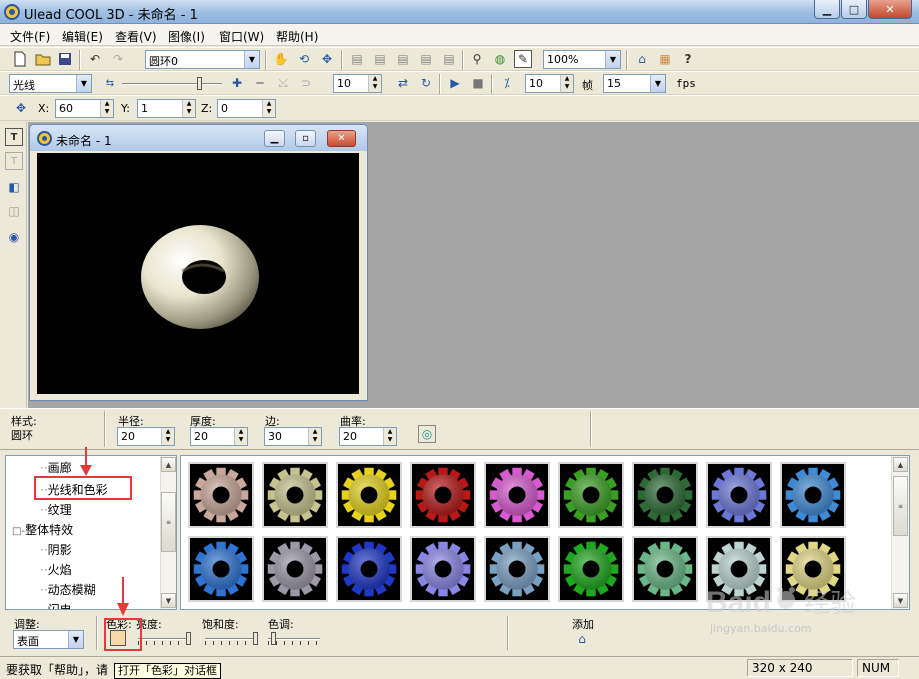  Describe the element at coordinates (21, 108) in the screenshot. I see `position-tool-icon: ✥` at that location.